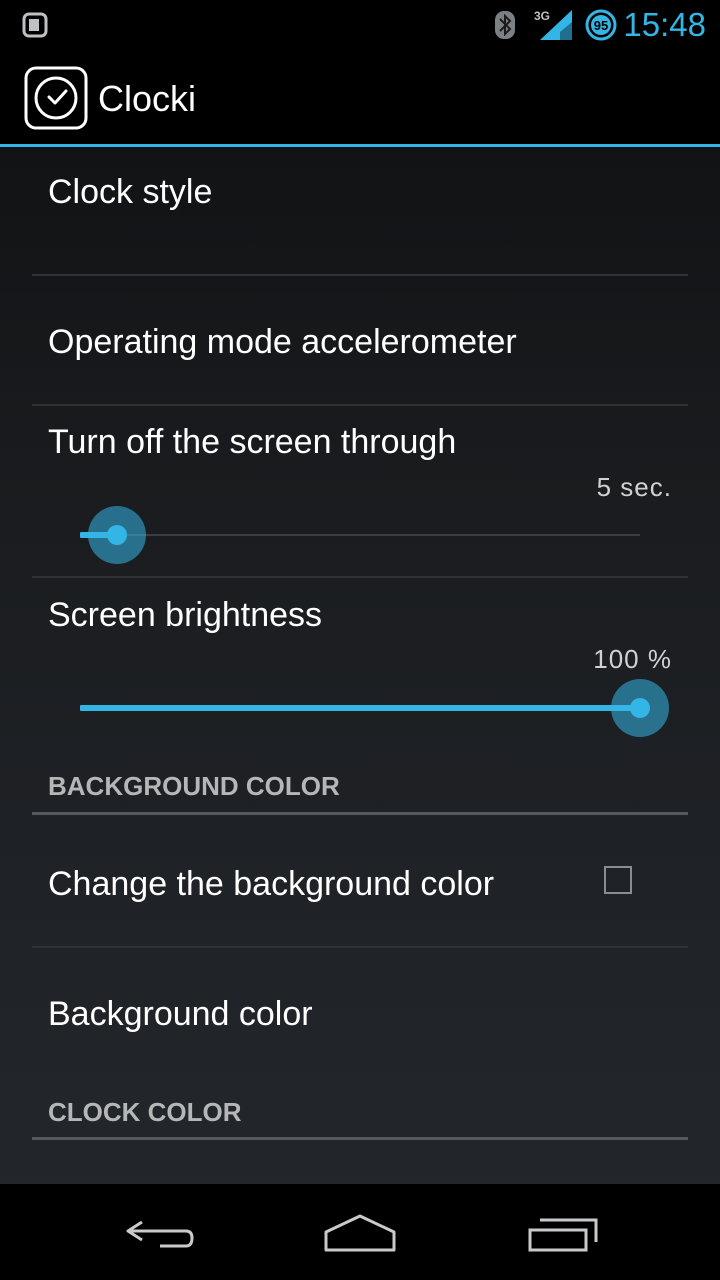  I want to click on screen-off-value: 5 sec., so click(634, 487).